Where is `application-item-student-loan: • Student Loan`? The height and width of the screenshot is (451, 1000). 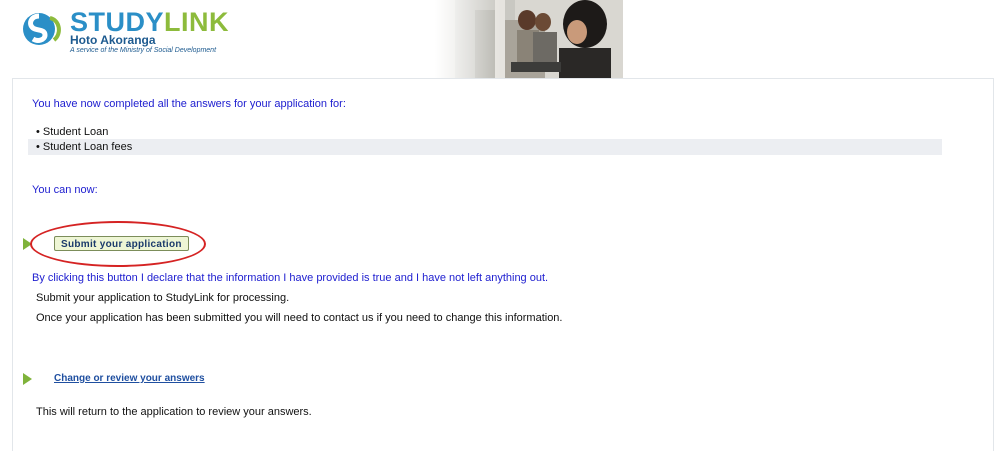 application-item-student-loan: • Student Loan is located at coordinates (72, 132).